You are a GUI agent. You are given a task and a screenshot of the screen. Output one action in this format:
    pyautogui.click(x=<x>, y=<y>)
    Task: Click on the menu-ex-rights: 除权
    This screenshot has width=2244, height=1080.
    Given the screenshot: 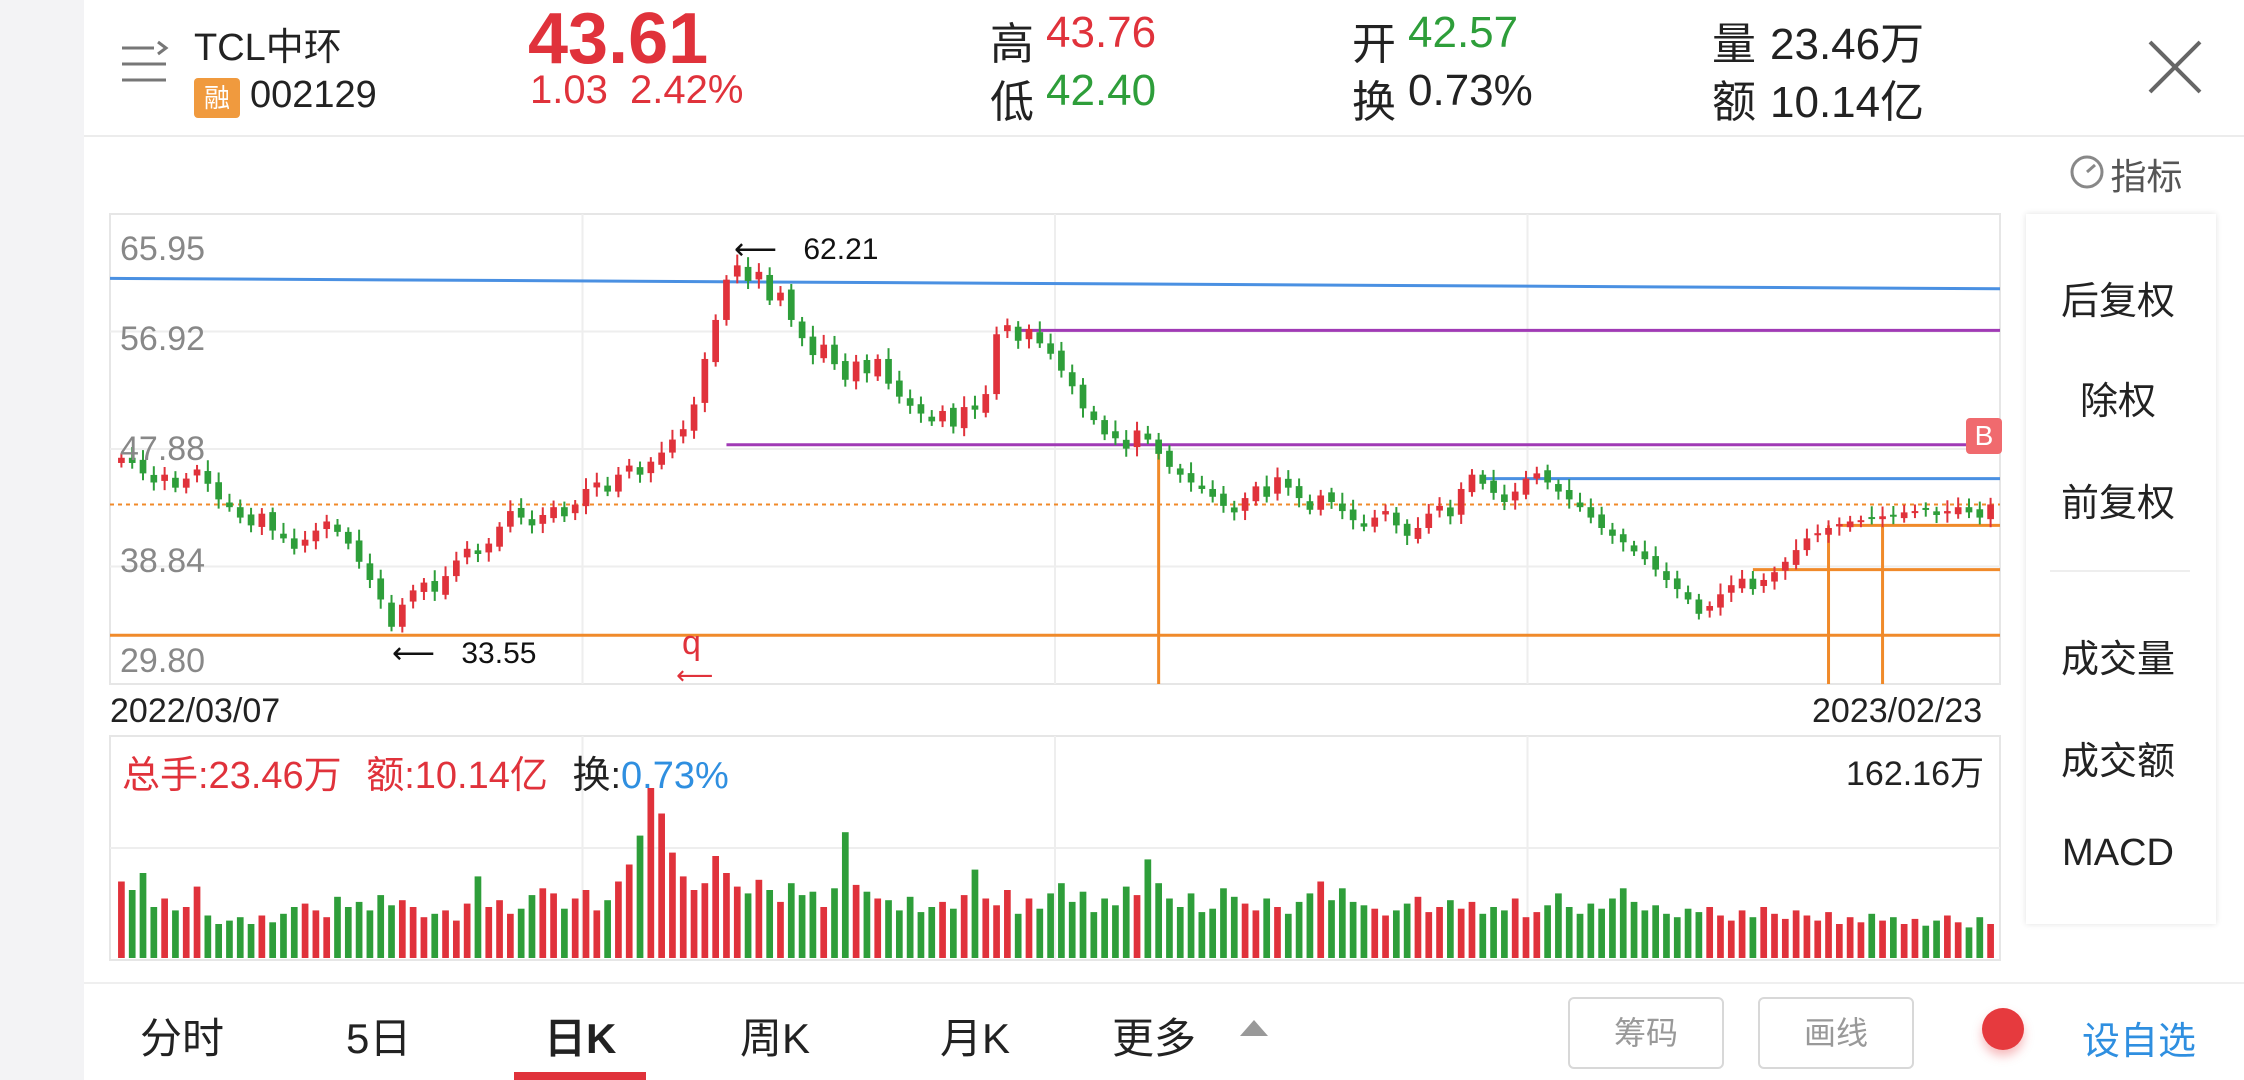 What is the action you would take?
    pyautogui.click(x=2118, y=397)
    